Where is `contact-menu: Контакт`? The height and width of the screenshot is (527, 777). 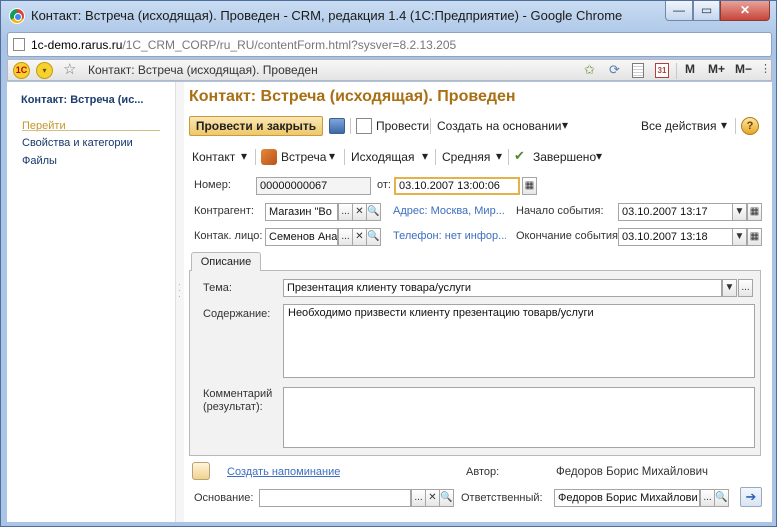
contact-menu: Контакт is located at coordinates (213, 157).